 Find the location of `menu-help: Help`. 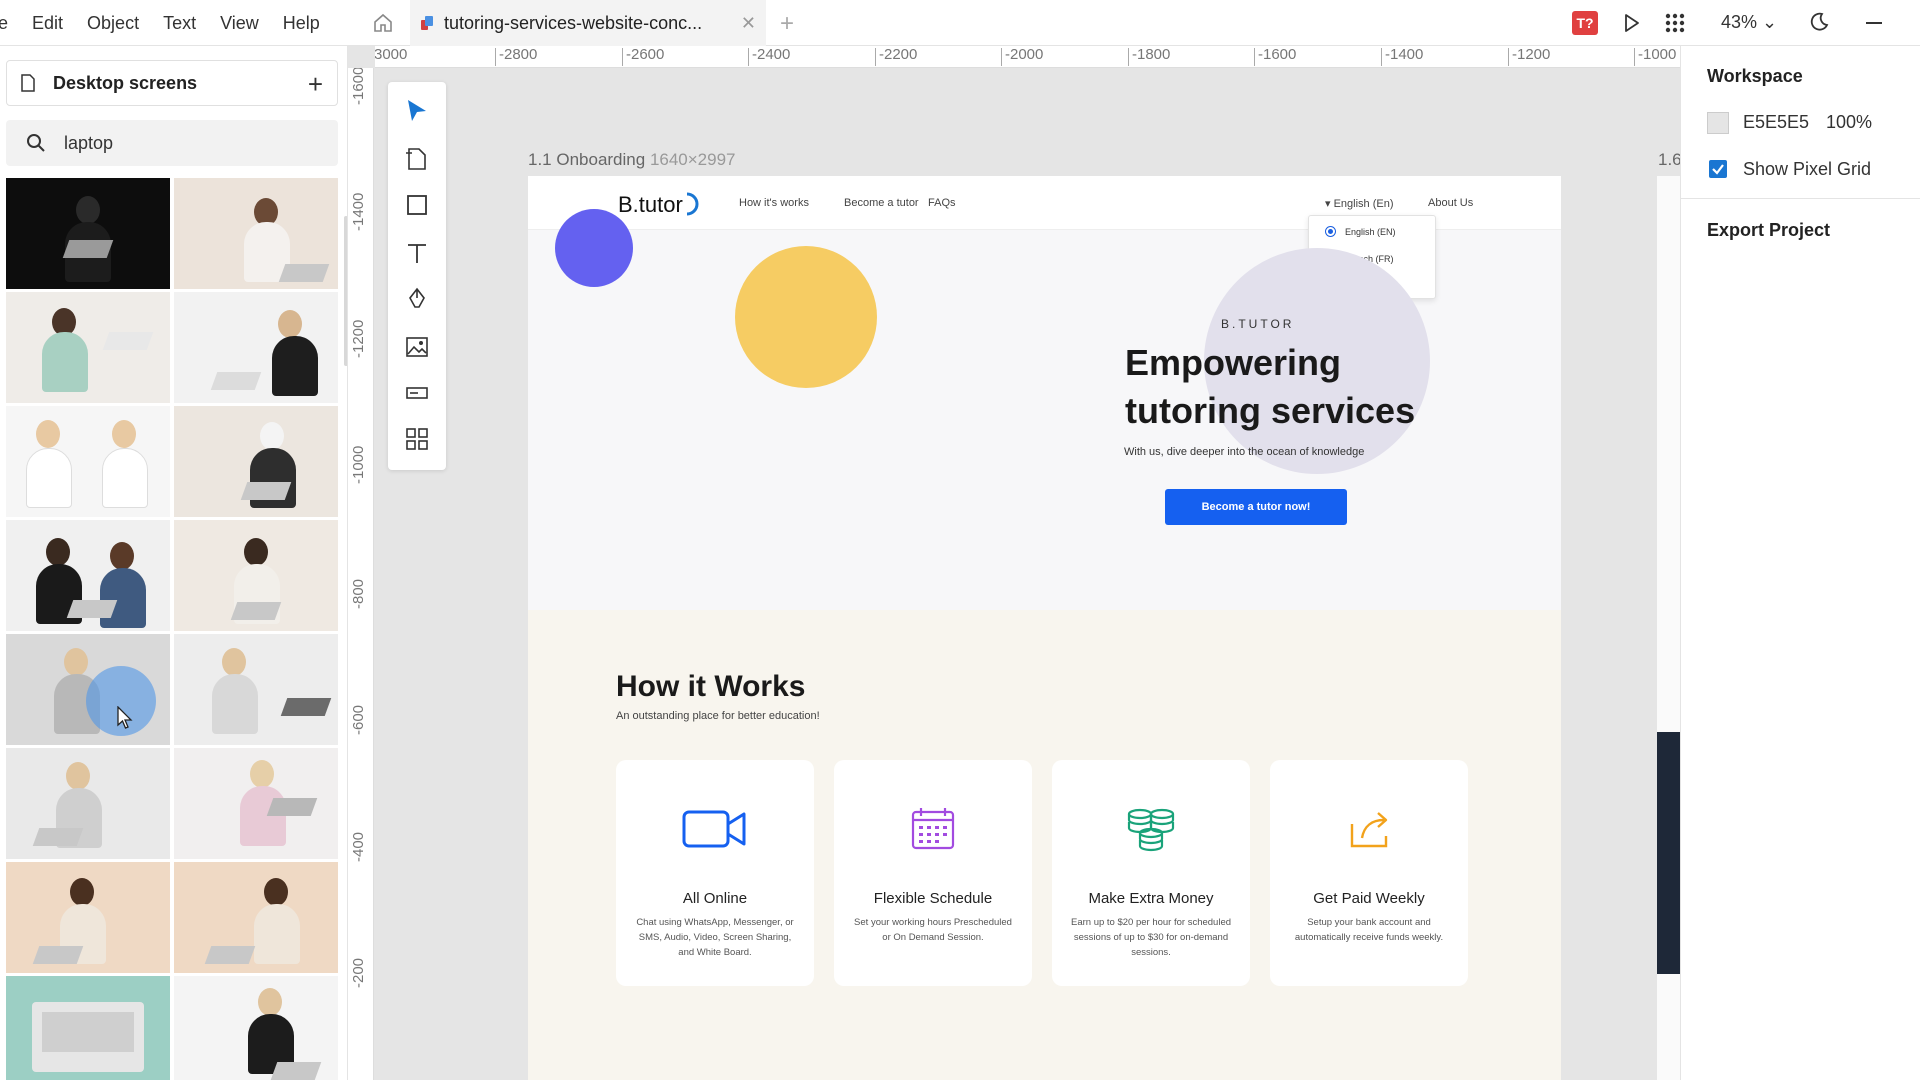

menu-help: Help is located at coordinates (301, 23).